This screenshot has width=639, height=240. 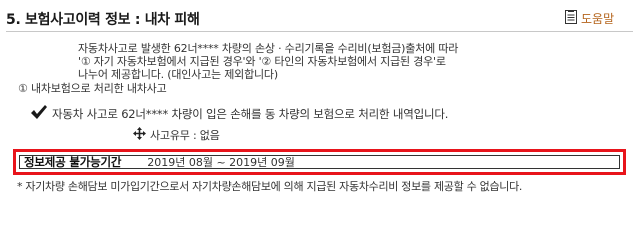 I want to click on period-row: 정보제공 불가능기간 2019년 08월 ~ 2019년 09월, so click(x=319, y=162).